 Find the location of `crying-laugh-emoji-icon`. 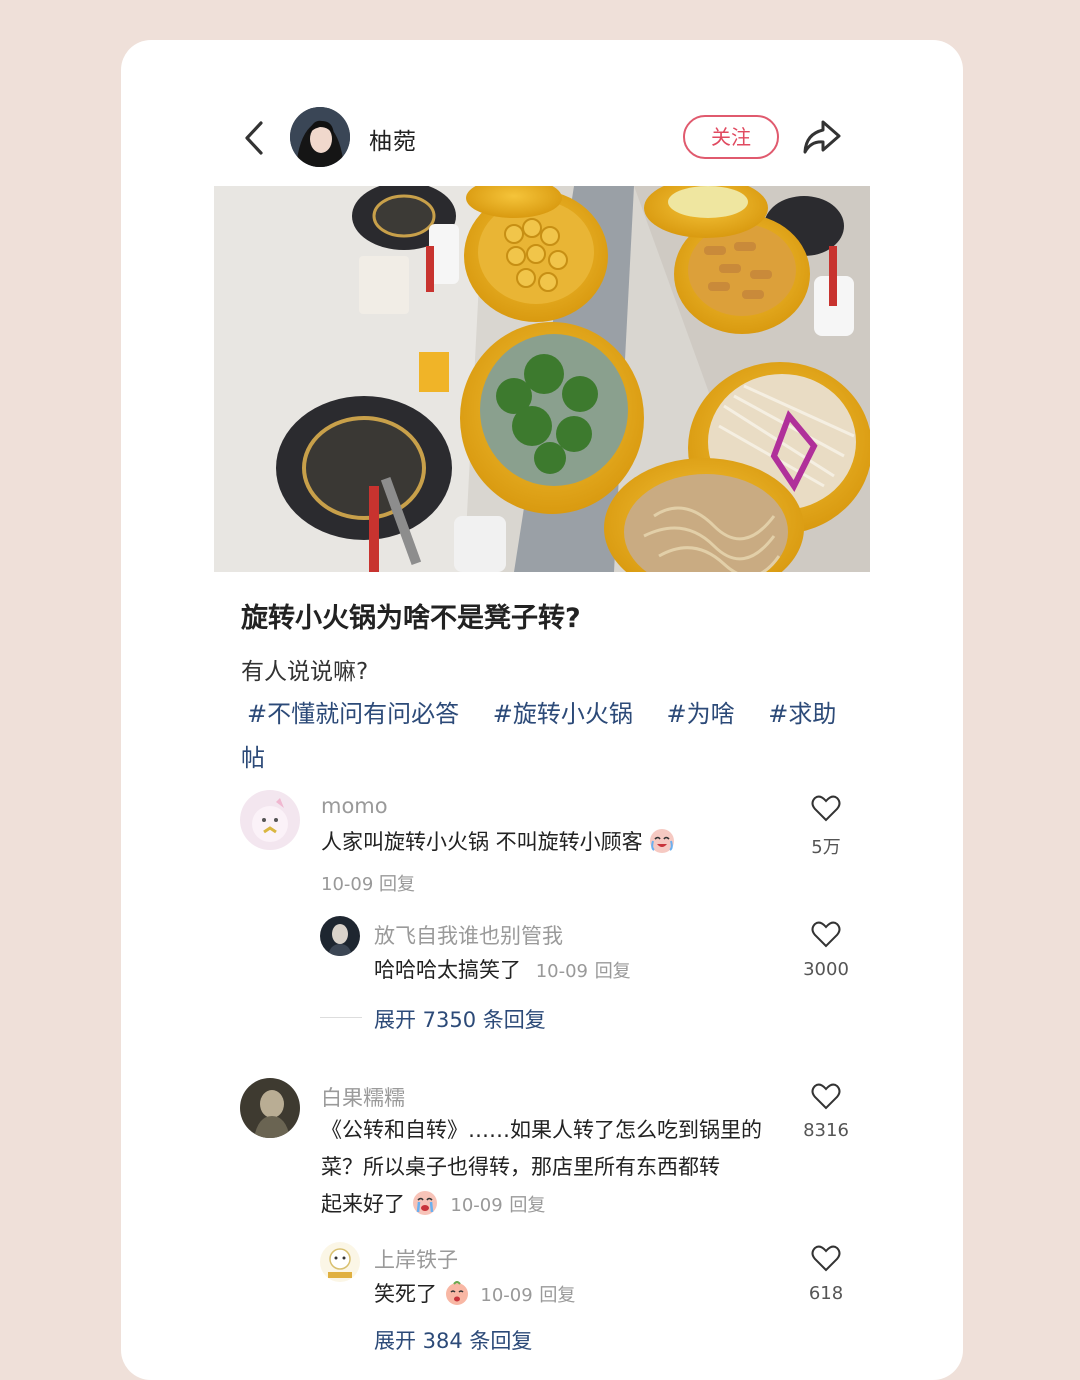

crying-laugh-emoji-icon is located at coordinates (662, 841).